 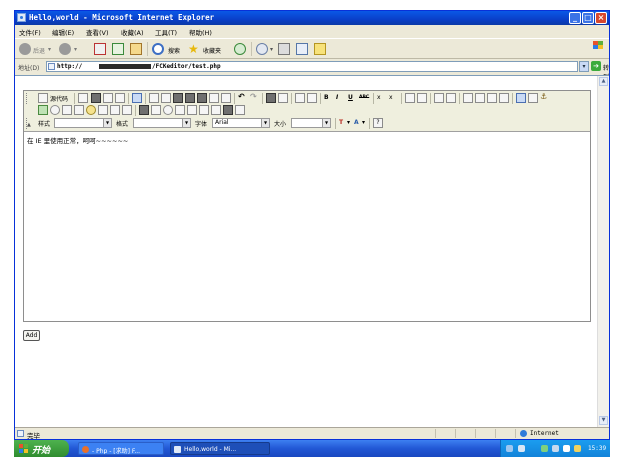 I want to click on smiley-icon, so click(x=91, y=110).